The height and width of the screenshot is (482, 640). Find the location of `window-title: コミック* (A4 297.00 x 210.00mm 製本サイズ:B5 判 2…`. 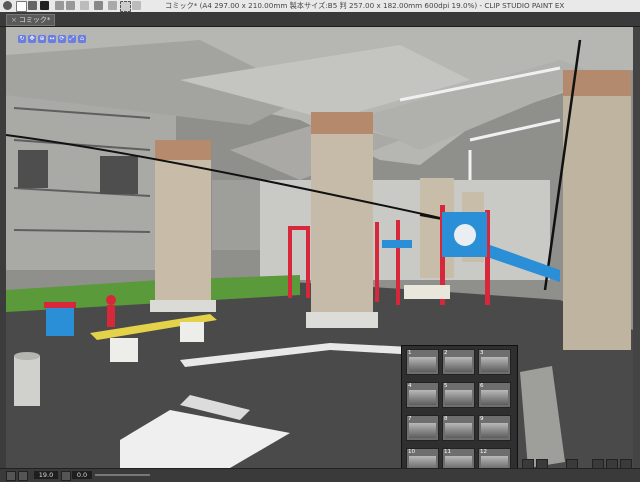

window-title: コミック* (A4 297.00 x 210.00mm 製本サイズ:B5 判 2… is located at coordinates (365, 5).